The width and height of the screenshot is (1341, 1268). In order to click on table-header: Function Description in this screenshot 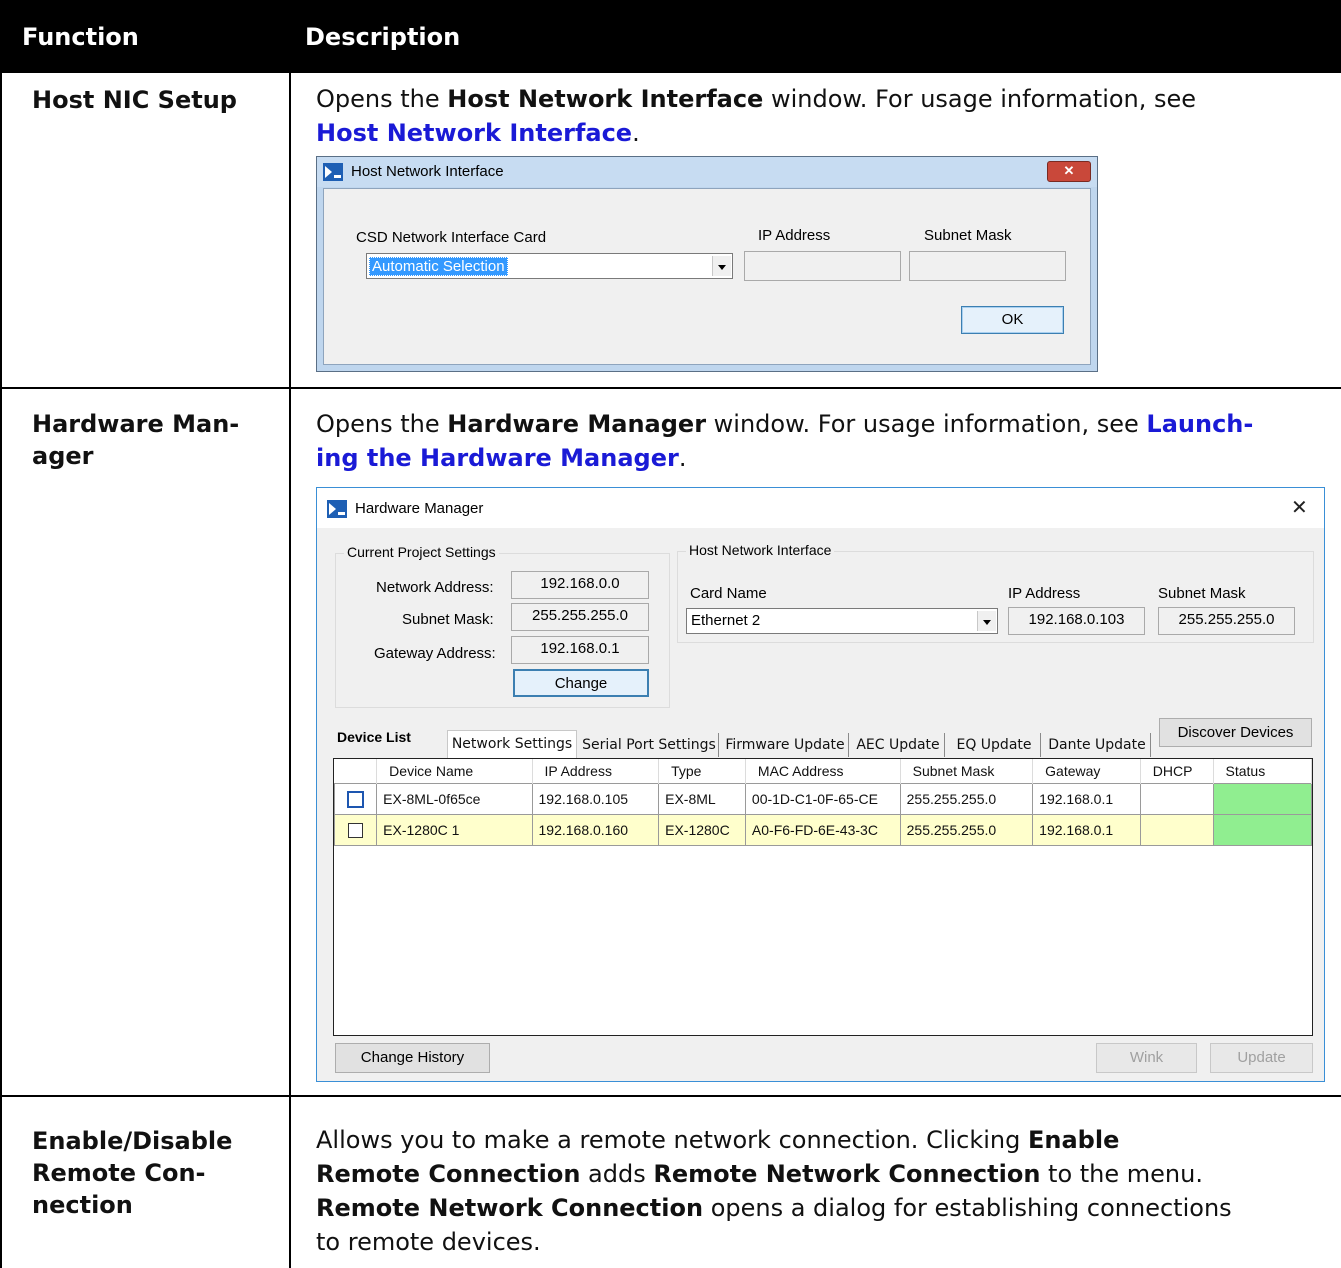, I will do `click(670, 36)`.